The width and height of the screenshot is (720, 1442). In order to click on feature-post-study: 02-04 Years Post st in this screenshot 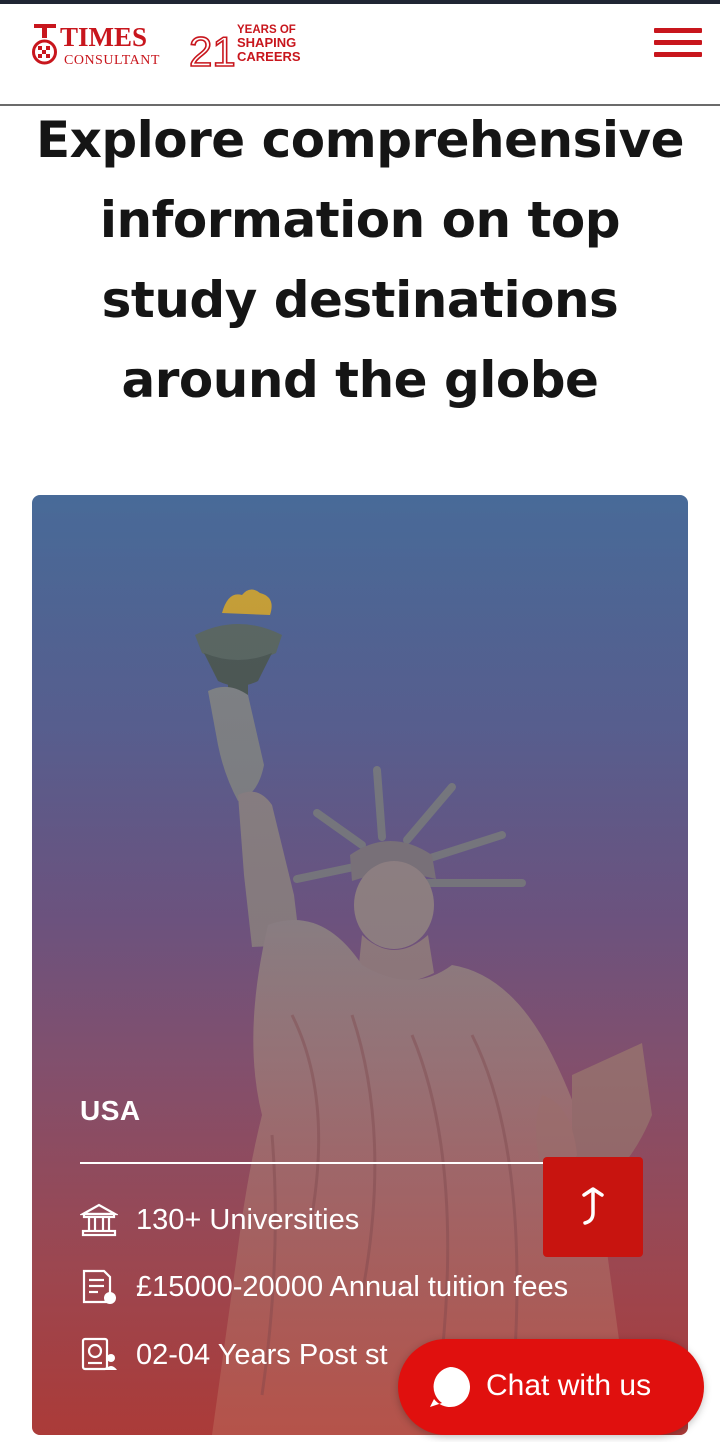, I will do `click(234, 1355)`.